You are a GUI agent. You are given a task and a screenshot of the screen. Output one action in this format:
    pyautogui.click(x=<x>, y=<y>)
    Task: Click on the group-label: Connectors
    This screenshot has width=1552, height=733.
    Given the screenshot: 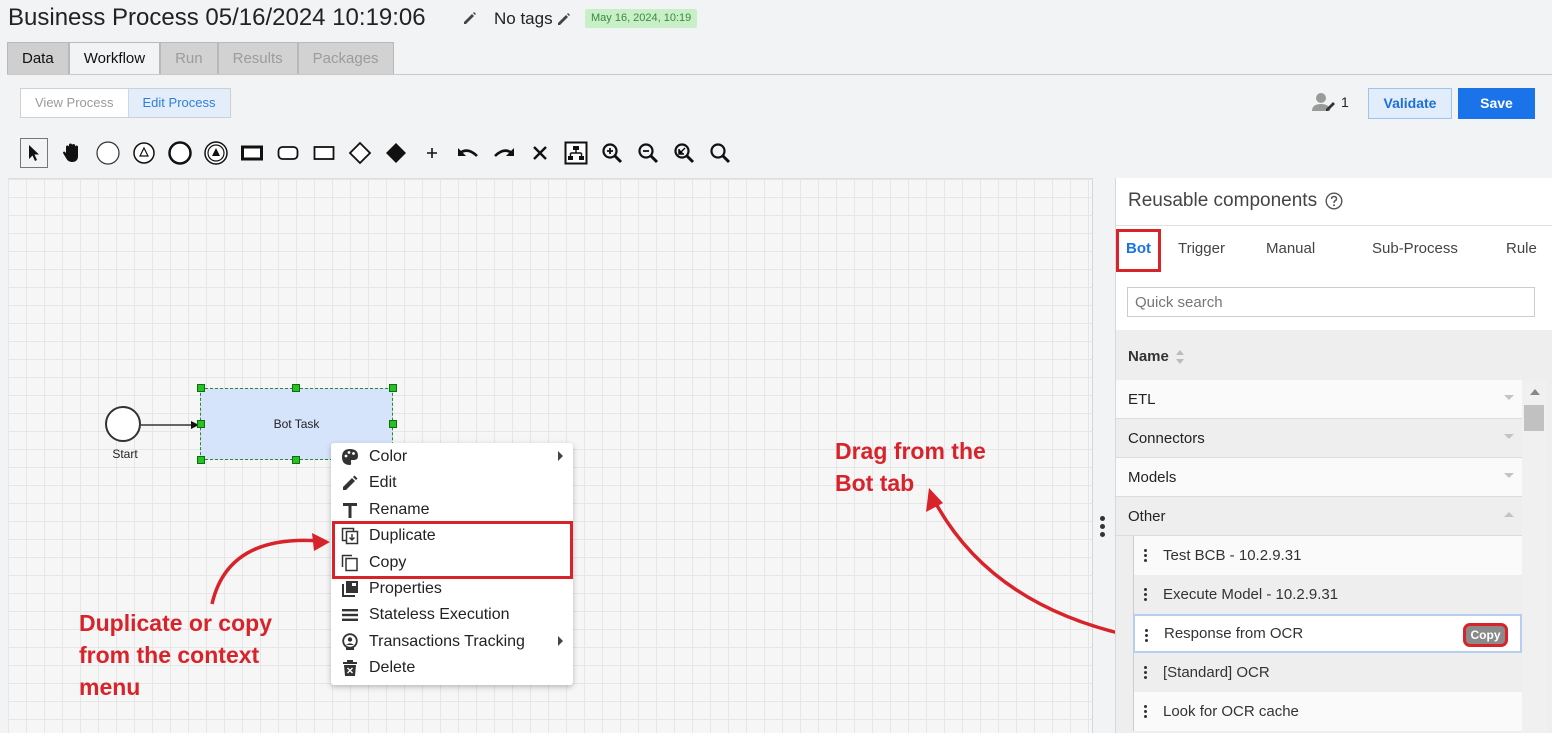 What is the action you would take?
    pyautogui.click(x=1166, y=438)
    